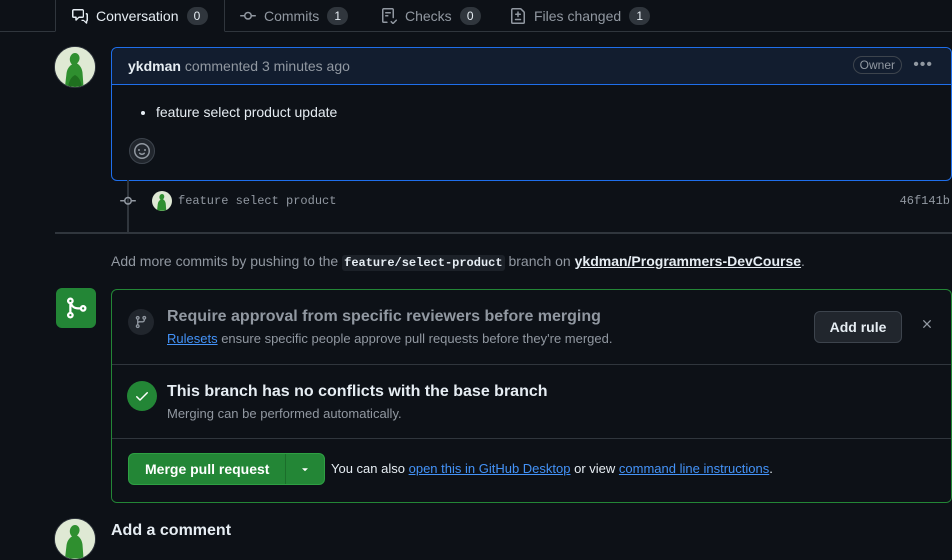 The width and height of the screenshot is (952, 560). Describe the element at coordinates (803, 261) in the screenshot. I see `push-note-suffix: .` at that location.